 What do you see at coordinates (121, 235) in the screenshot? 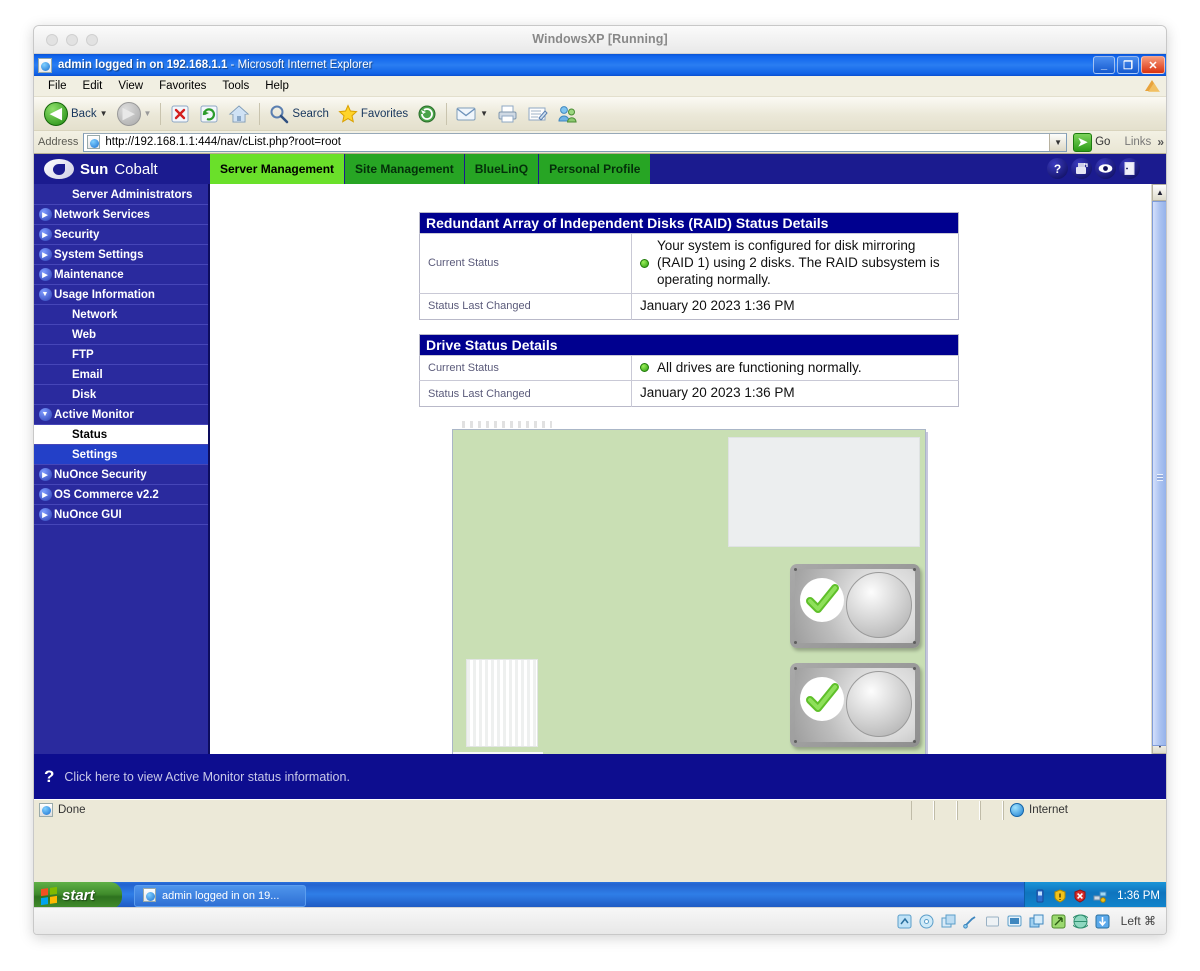
I see `sidebar-item-security: ▶ Security` at bounding box center [121, 235].